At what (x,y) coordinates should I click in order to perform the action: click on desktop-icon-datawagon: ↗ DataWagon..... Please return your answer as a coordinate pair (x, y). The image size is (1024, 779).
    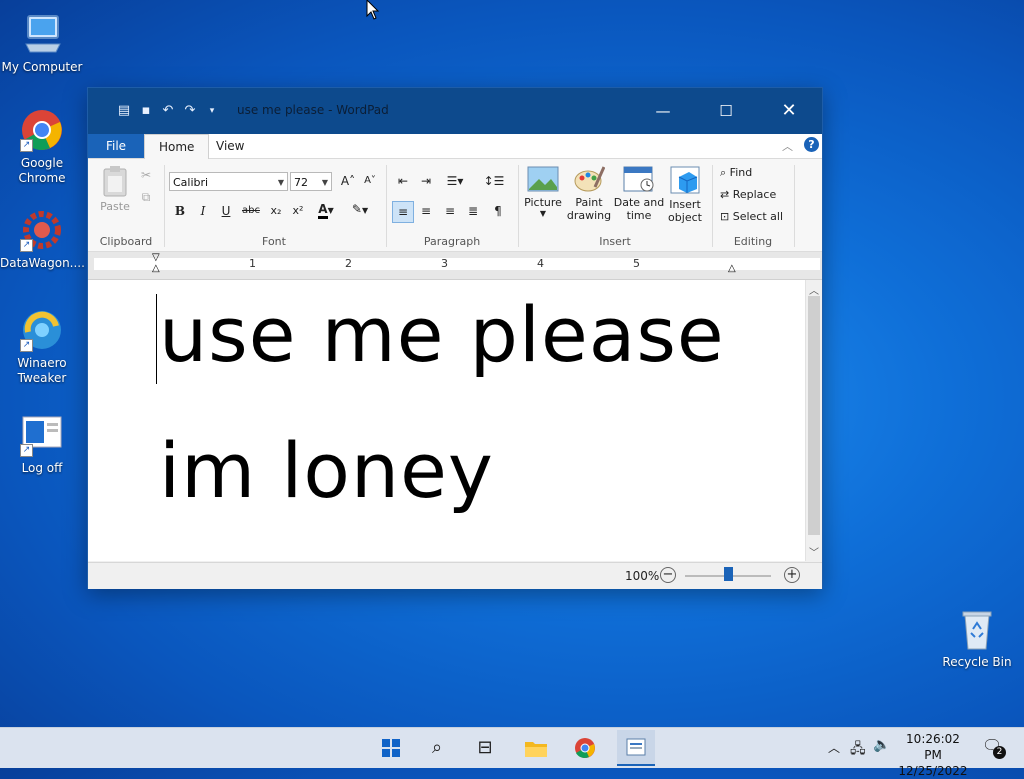
    Looking at the image, I should click on (42, 239).